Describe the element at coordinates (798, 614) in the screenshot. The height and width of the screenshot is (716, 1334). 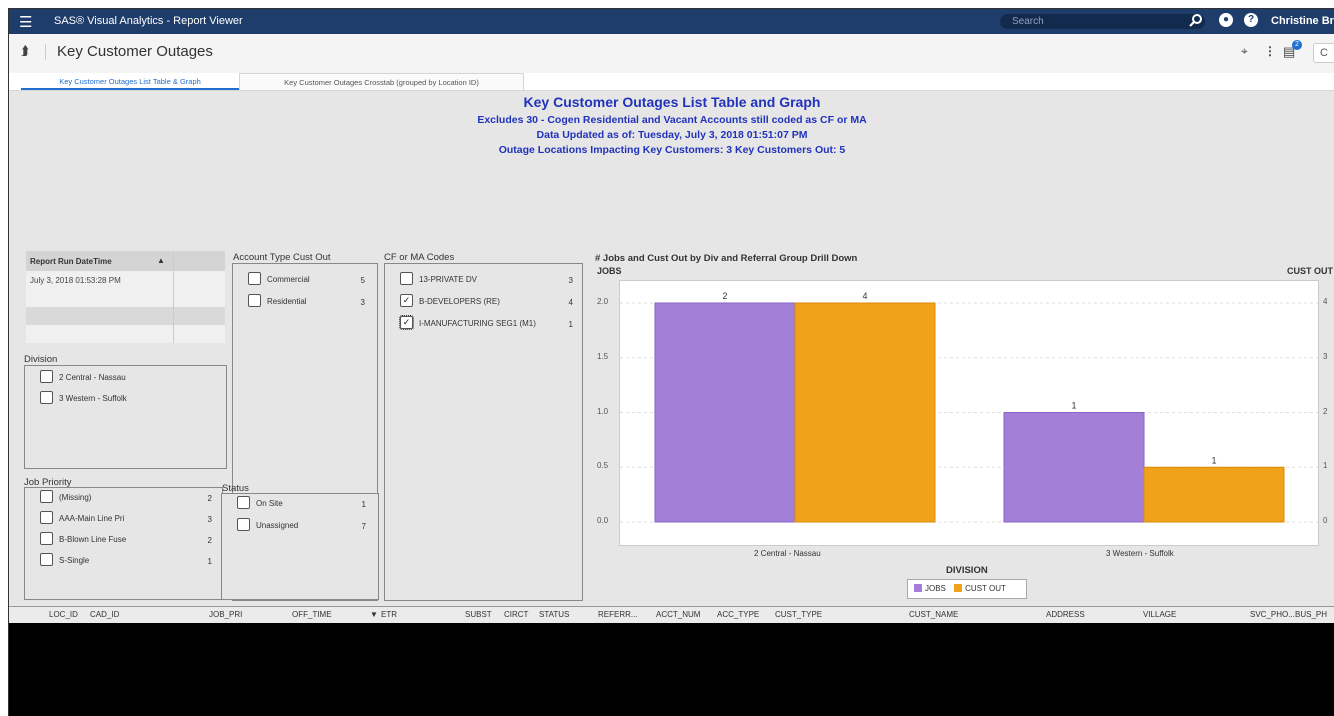
I see `column-header: CUST_TYPE` at that location.